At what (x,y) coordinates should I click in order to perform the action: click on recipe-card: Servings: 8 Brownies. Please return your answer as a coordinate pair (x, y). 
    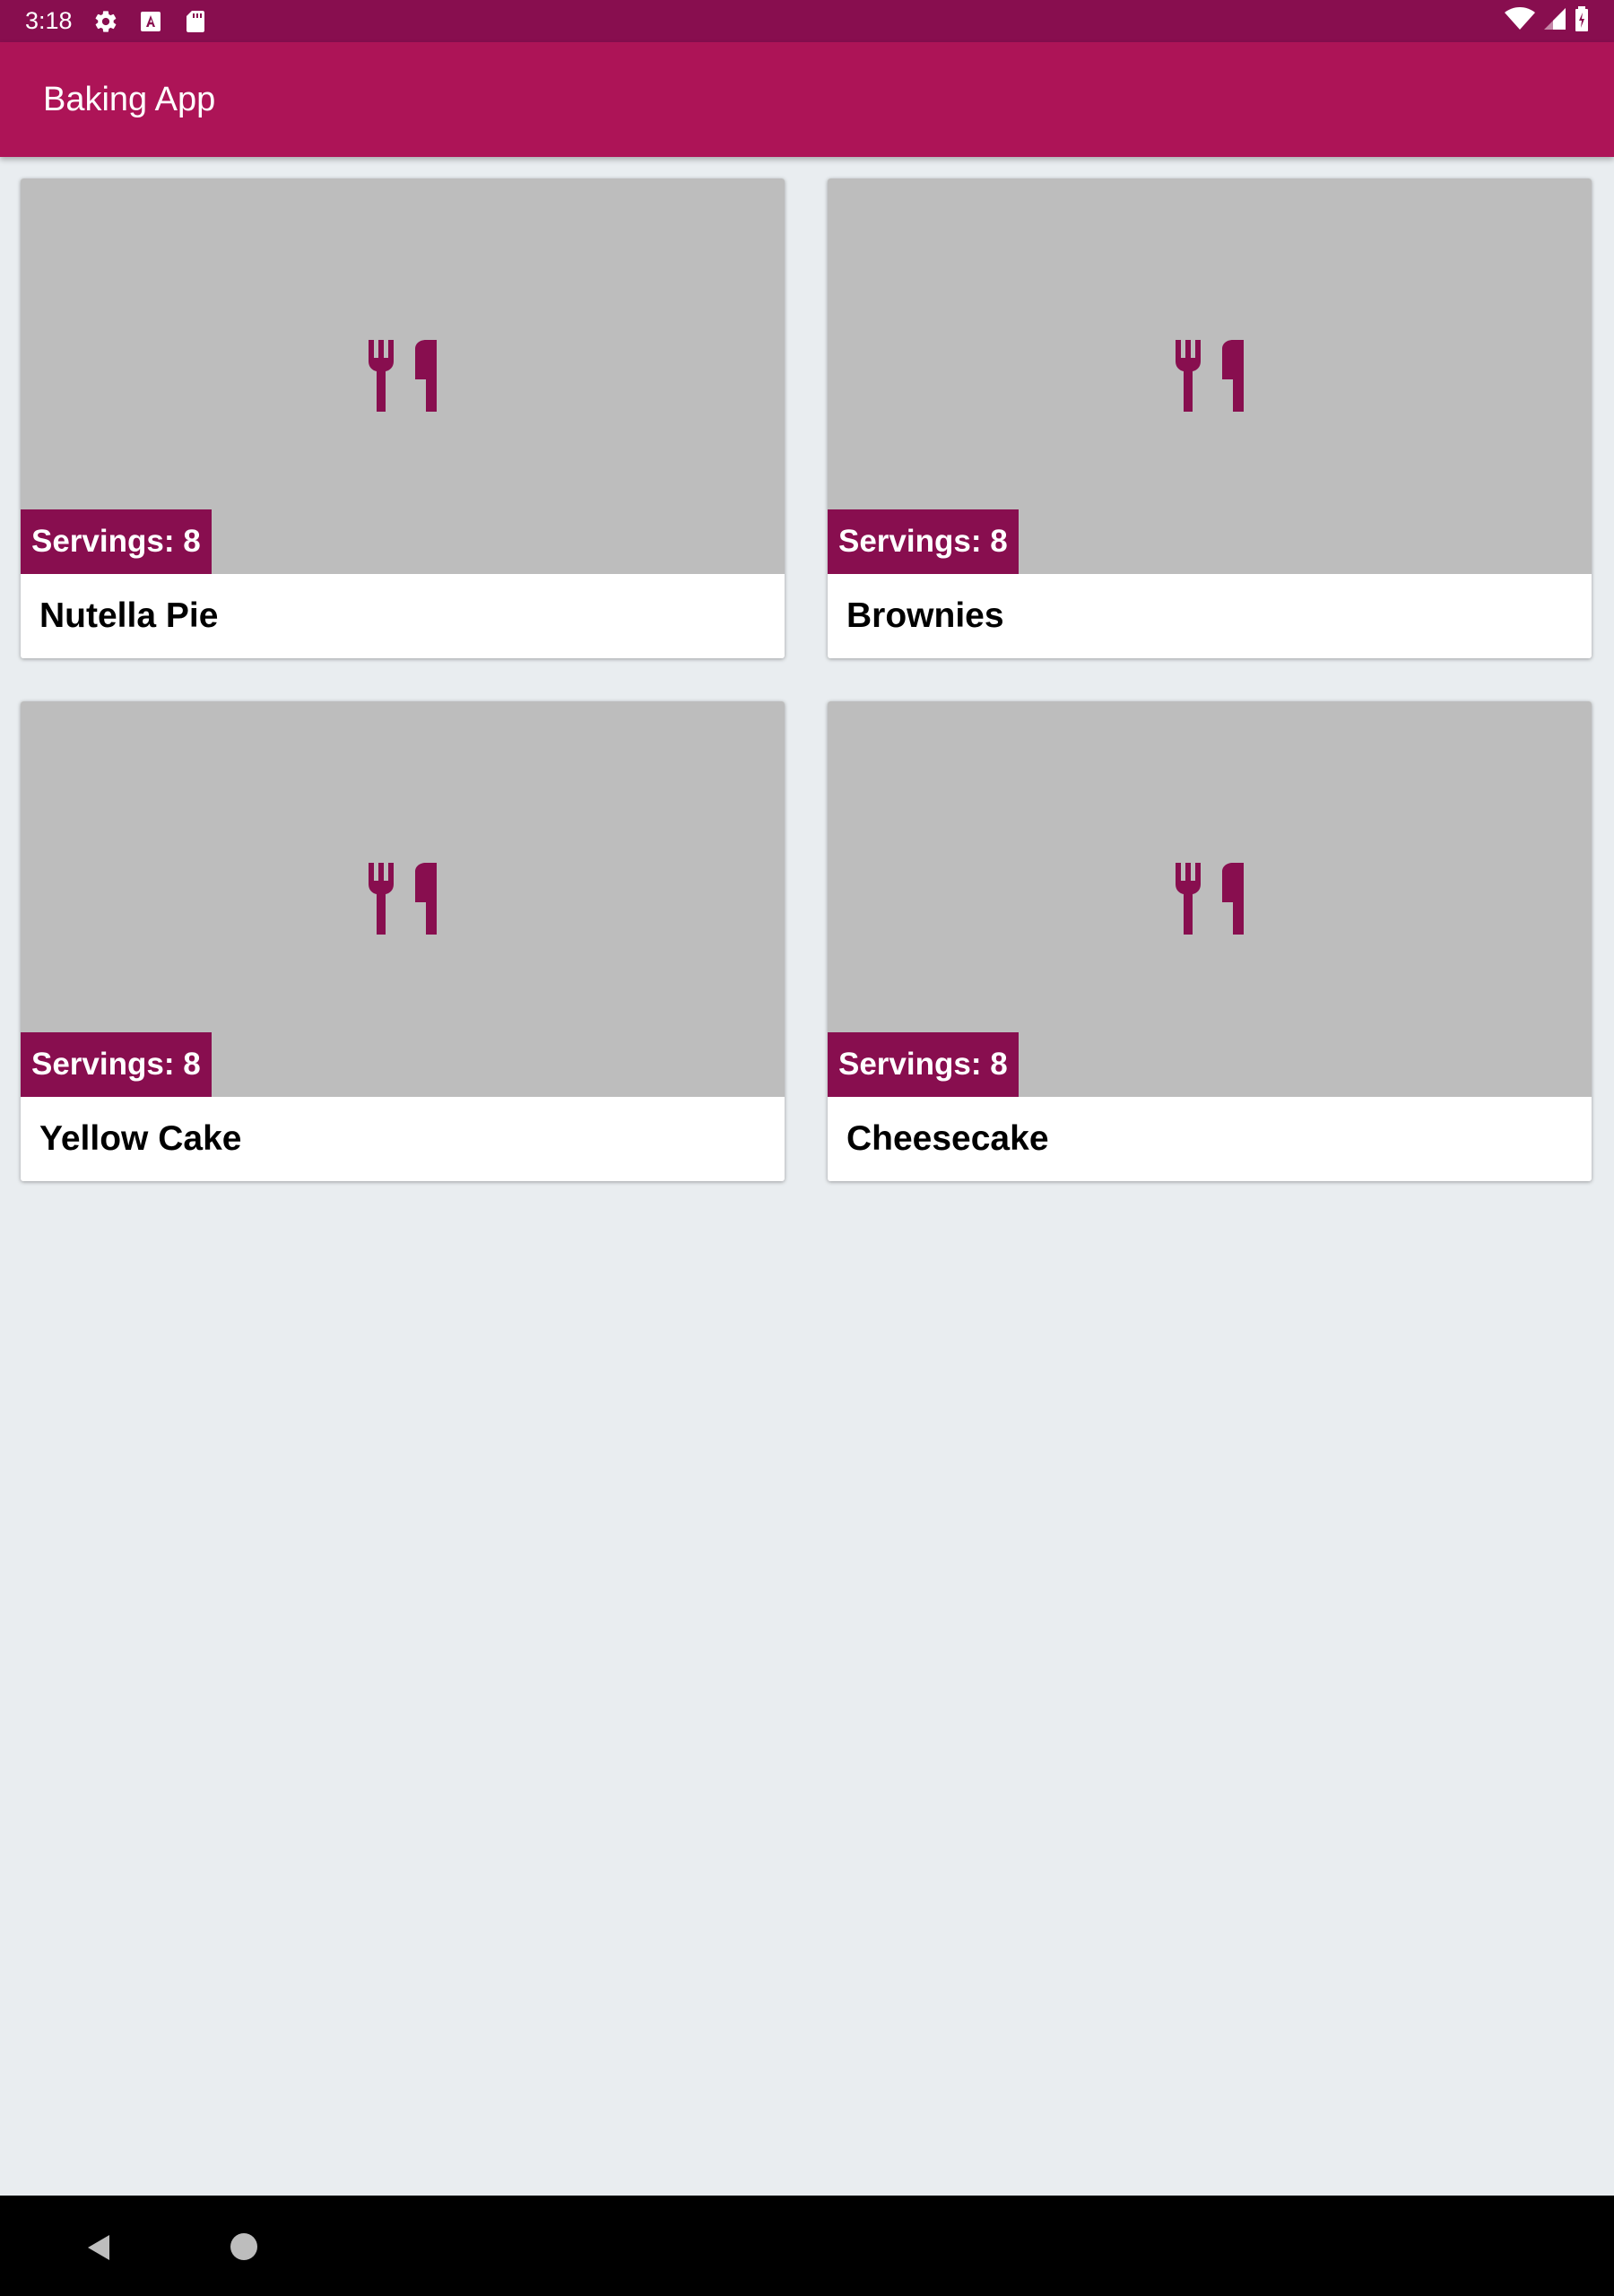
    Looking at the image, I should click on (1210, 418).